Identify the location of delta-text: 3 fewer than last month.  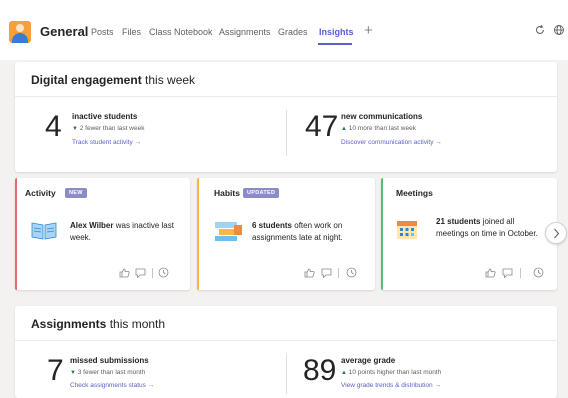
(111, 372).